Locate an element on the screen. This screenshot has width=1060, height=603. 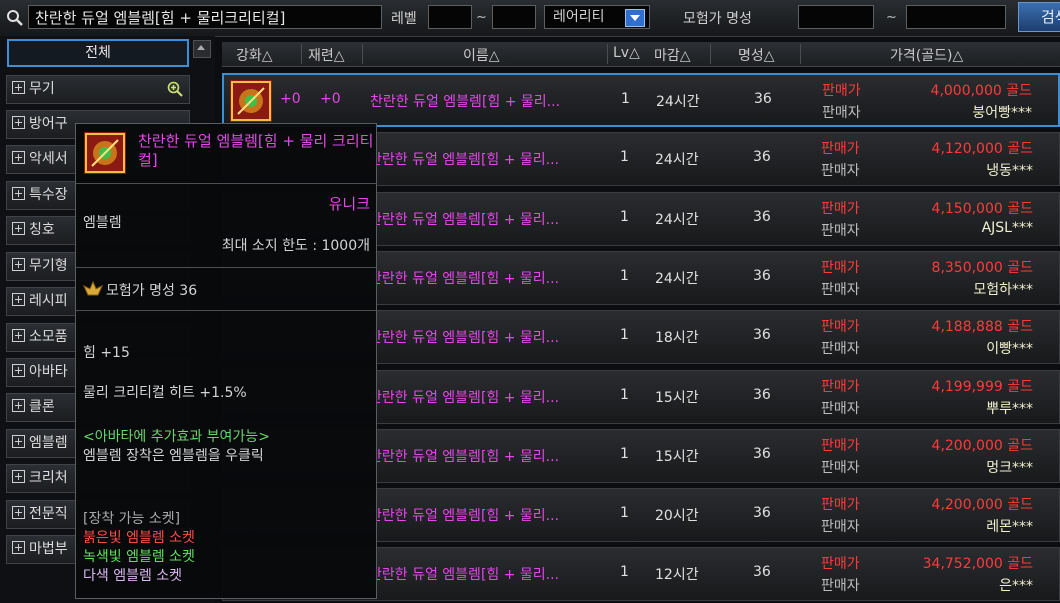
category-label: 레시피 is located at coordinates (48, 301).